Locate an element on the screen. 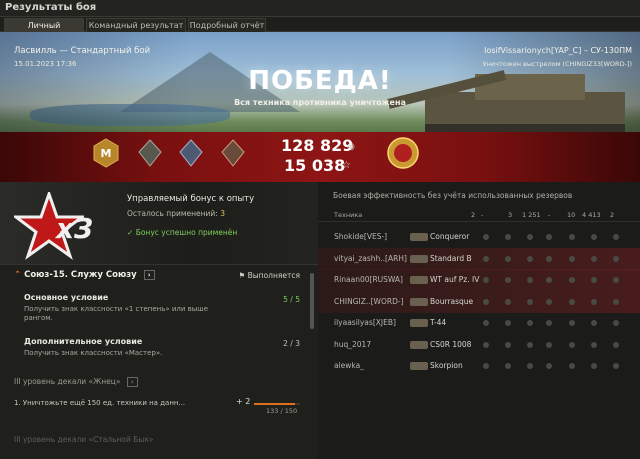 This screenshot has width=640, height=459. table-row: CHINGIZ..[WORD-] Bourrasque is located at coordinates (479, 301).